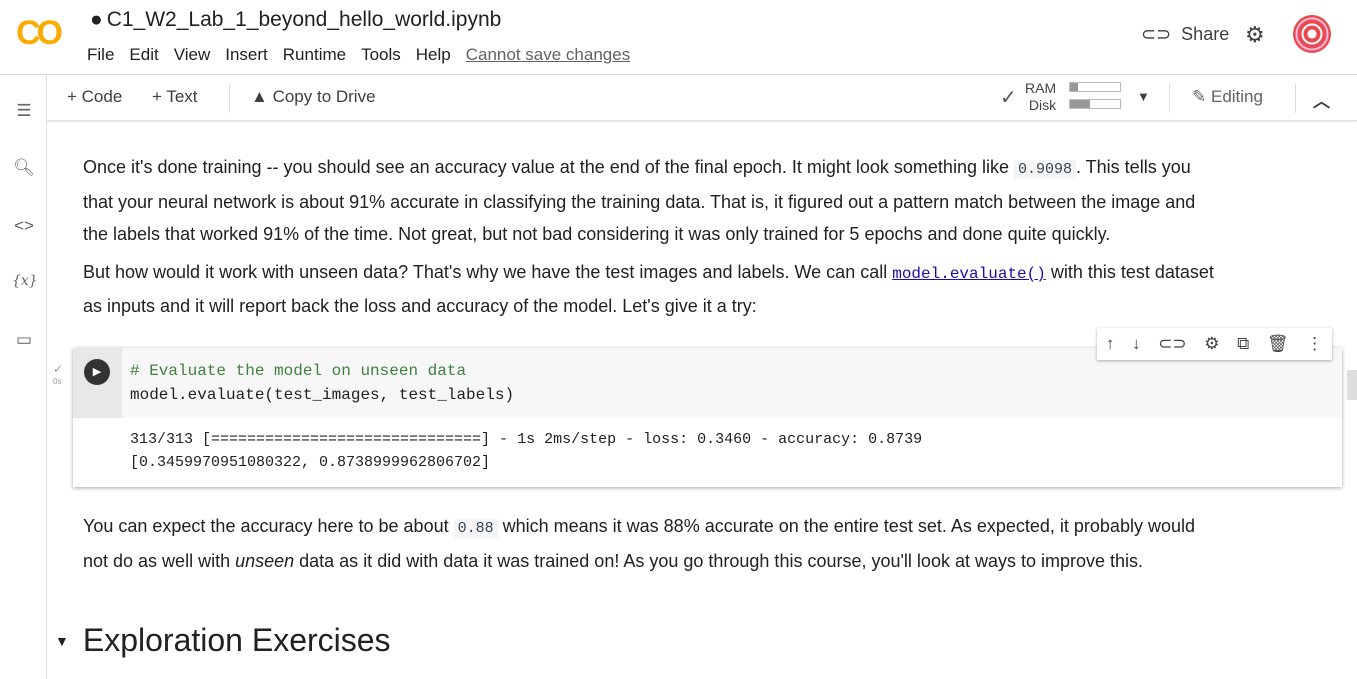 The image size is (1357, 679). Describe the element at coordinates (236, 640) in the screenshot. I see `section-title: Exploration Exercises` at that location.